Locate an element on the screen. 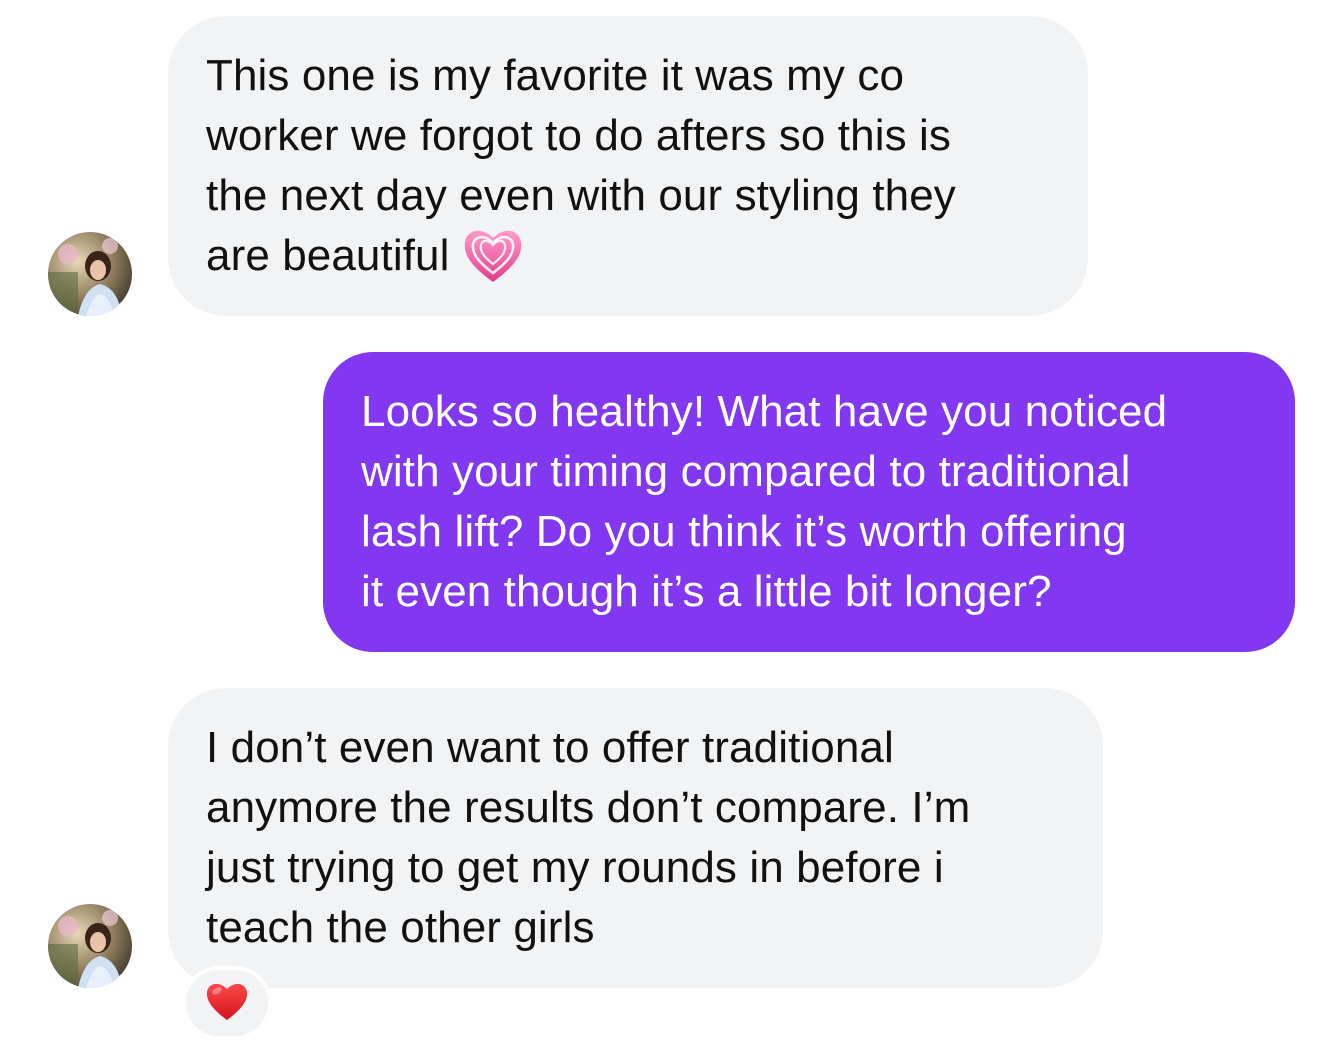  message-line: just trying to get my rounds in before i is located at coordinates (575, 867).